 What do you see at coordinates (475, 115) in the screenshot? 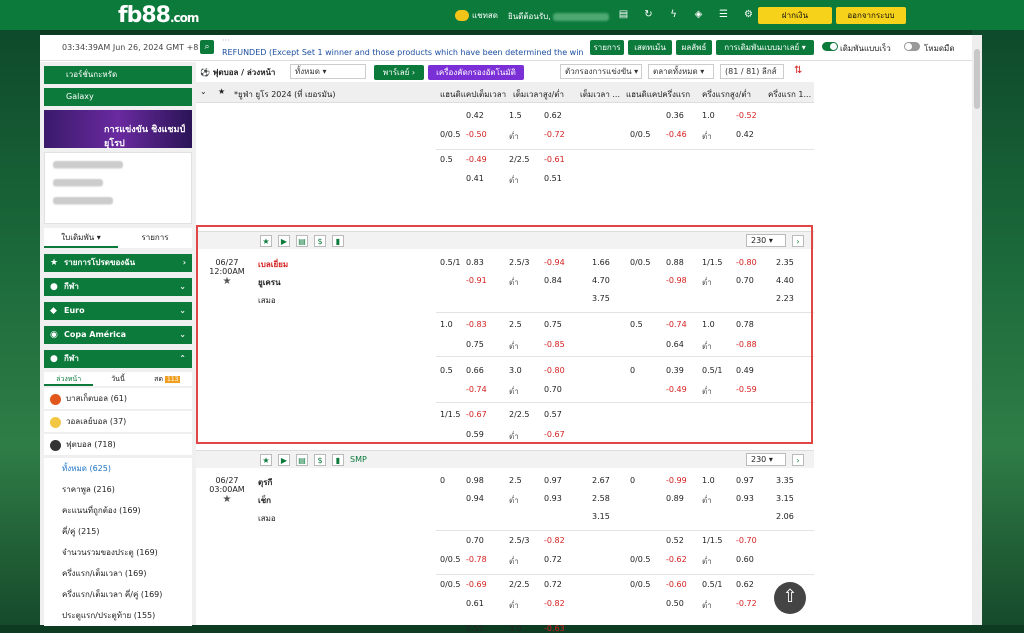
I see `odds-cell: 0.42` at bounding box center [475, 115].